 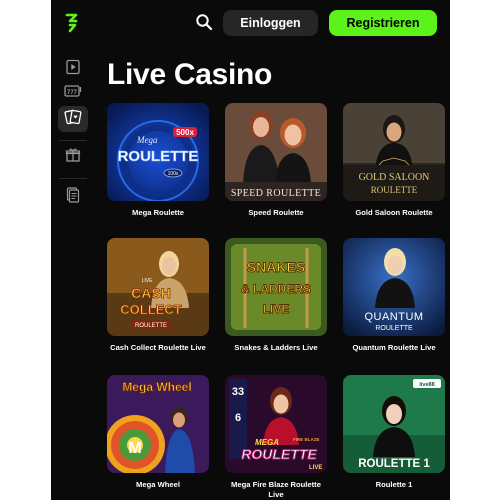 I want to click on game-thumbnail: Mega Wheel M, so click(x=158, y=424).